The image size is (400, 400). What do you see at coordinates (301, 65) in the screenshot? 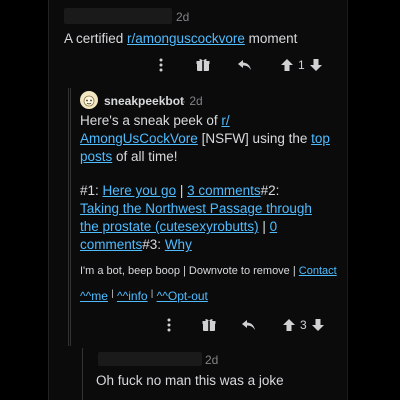
I see `vote-score: 1` at bounding box center [301, 65].